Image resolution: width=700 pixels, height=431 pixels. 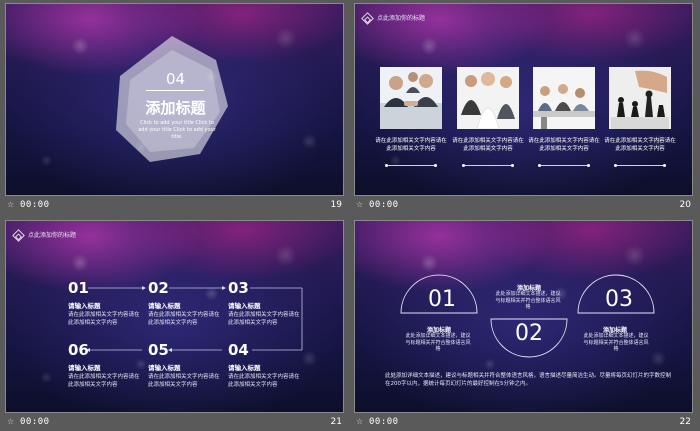 What do you see at coordinates (78, 288) in the screenshot?
I see `step-number: 01` at bounding box center [78, 288].